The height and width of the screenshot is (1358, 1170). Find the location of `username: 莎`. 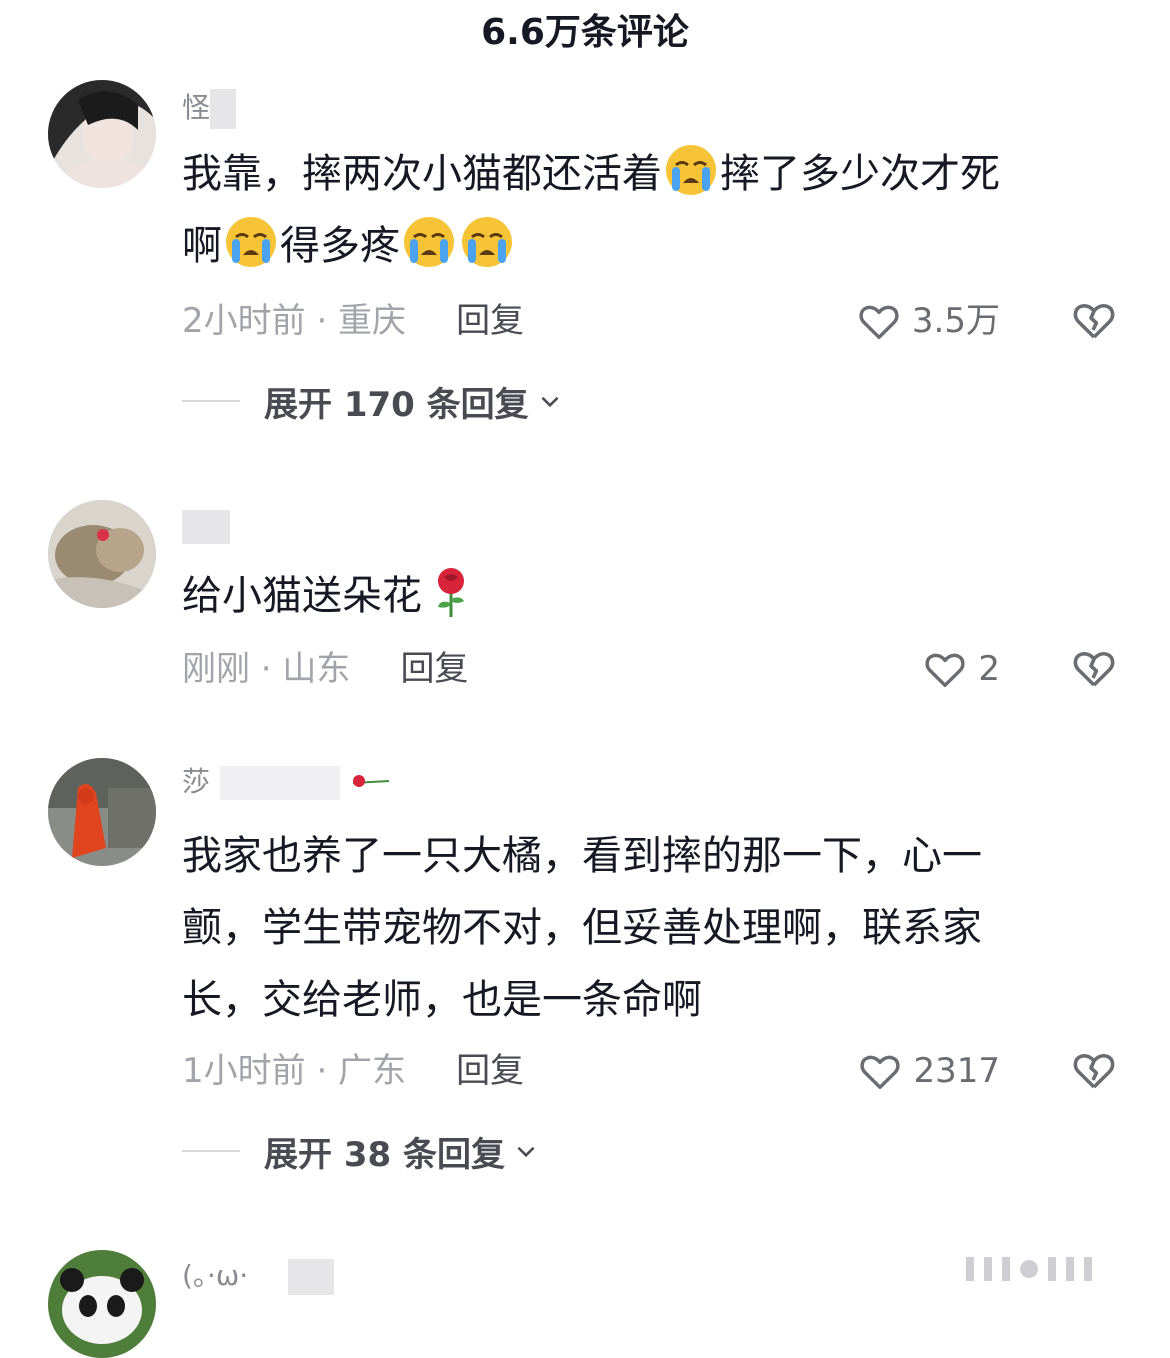

username: 莎 is located at coordinates (287, 782).